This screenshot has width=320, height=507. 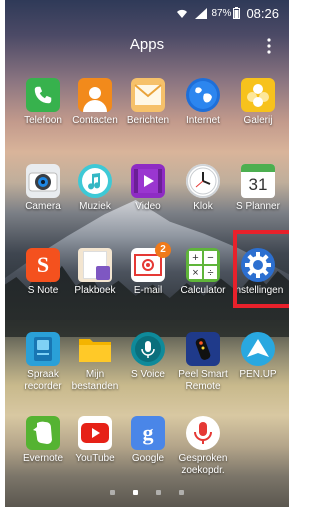 I want to click on app-label: Plakboek, so click(x=95, y=290).